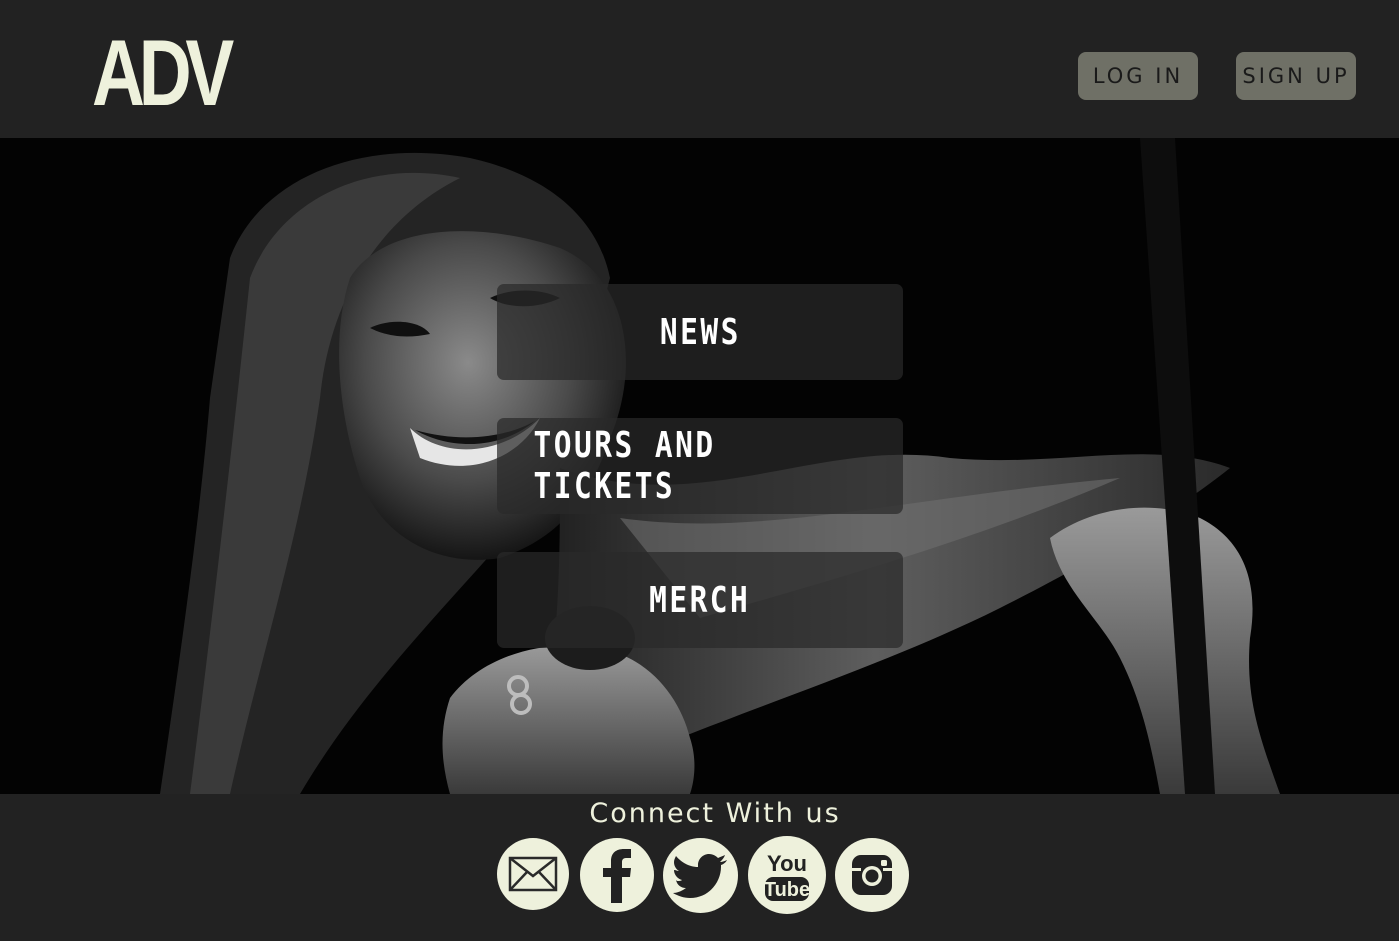 This screenshot has height=941, width=1399. I want to click on youtube-icon: You Tube, so click(787, 875).